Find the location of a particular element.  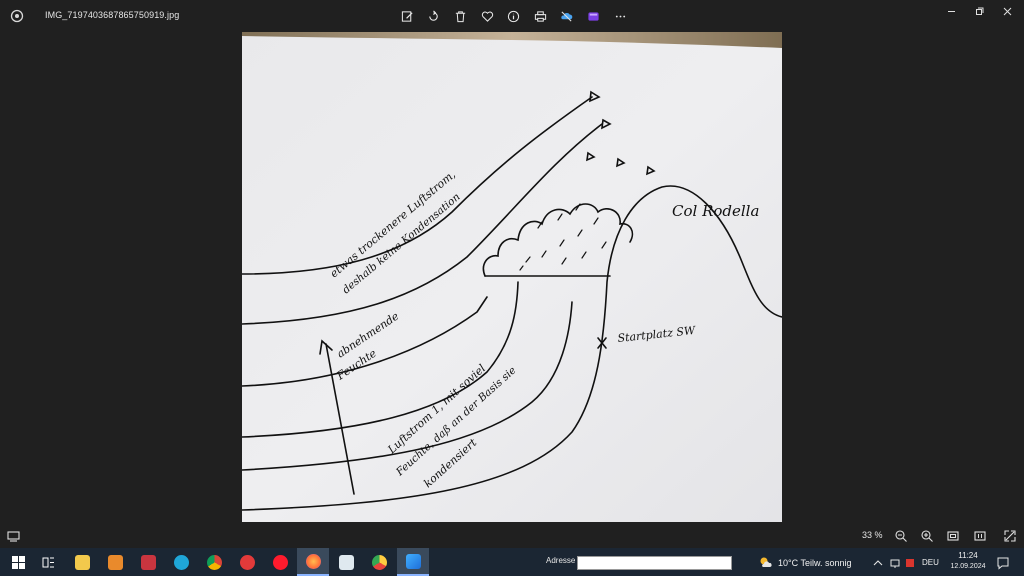

taskbar-file-explorer is located at coordinates (82, 562).